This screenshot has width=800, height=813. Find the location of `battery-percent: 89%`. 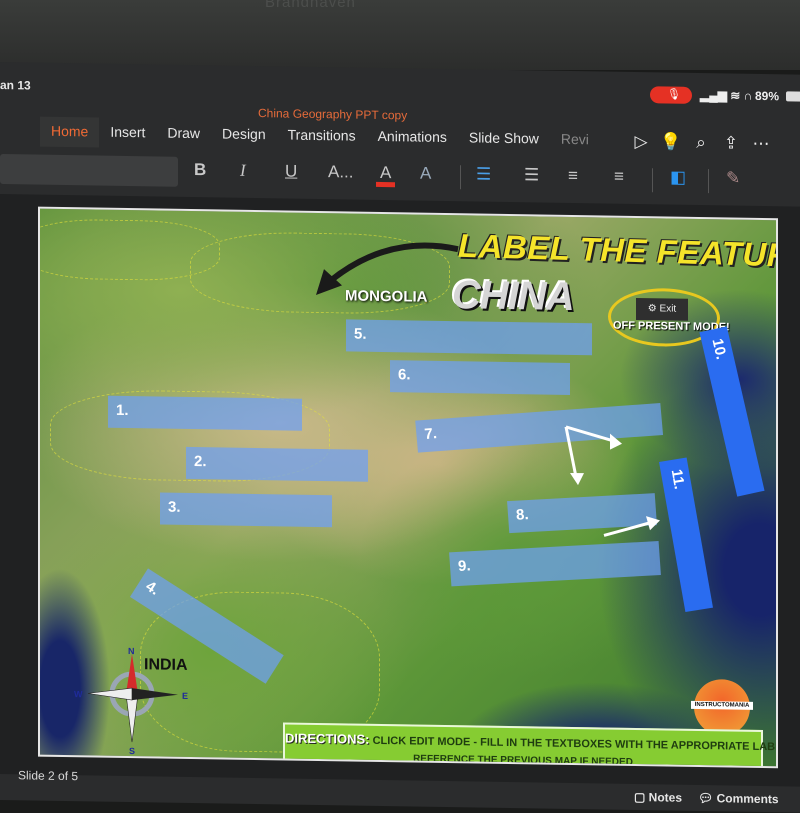

battery-percent: 89% is located at coordinates (767, 96).